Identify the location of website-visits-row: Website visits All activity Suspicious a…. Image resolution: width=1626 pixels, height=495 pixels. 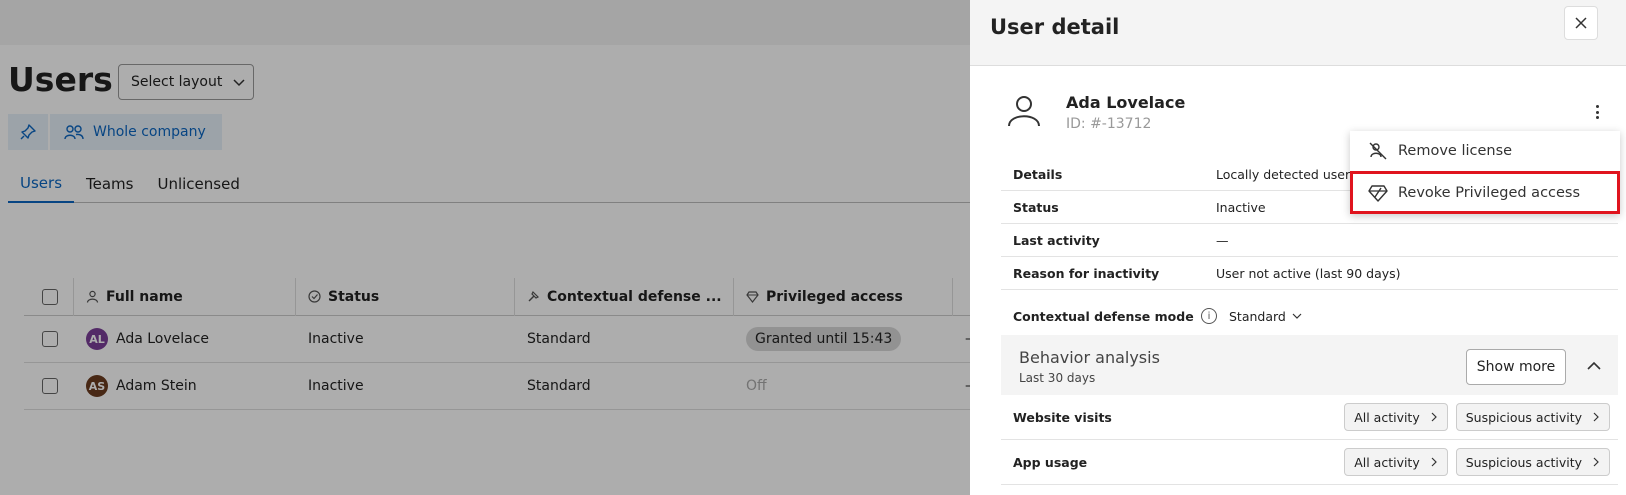
(1309, 417).